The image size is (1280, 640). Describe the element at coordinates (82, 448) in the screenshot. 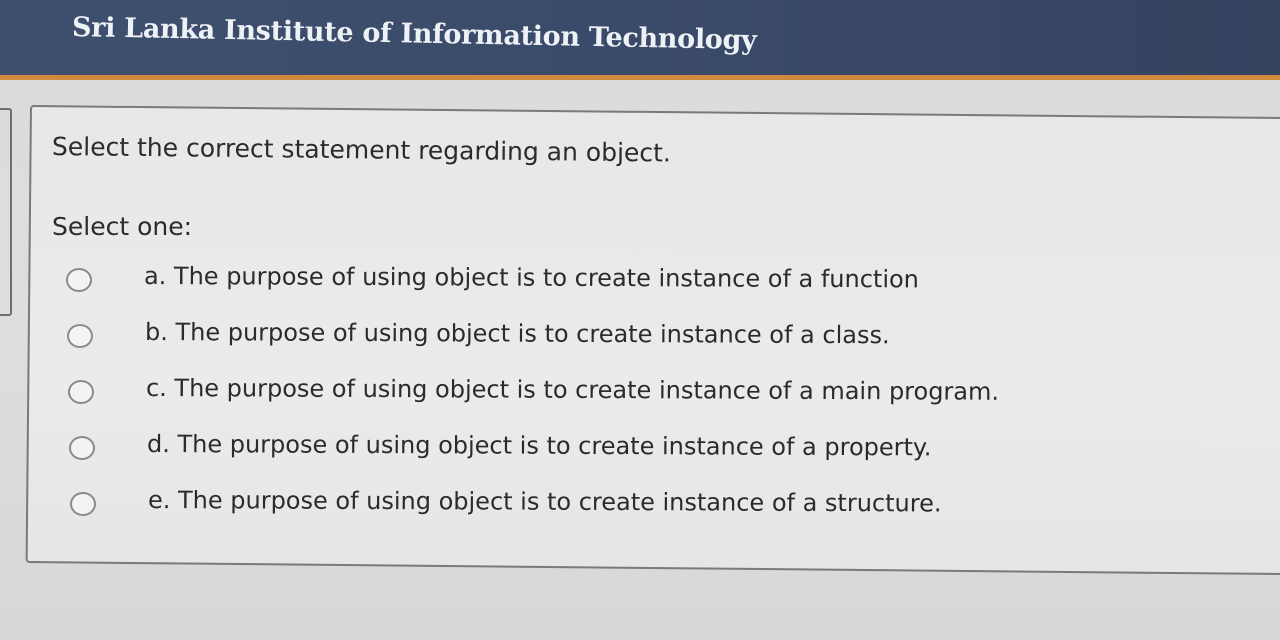

I see `radio-button-d` at that location.